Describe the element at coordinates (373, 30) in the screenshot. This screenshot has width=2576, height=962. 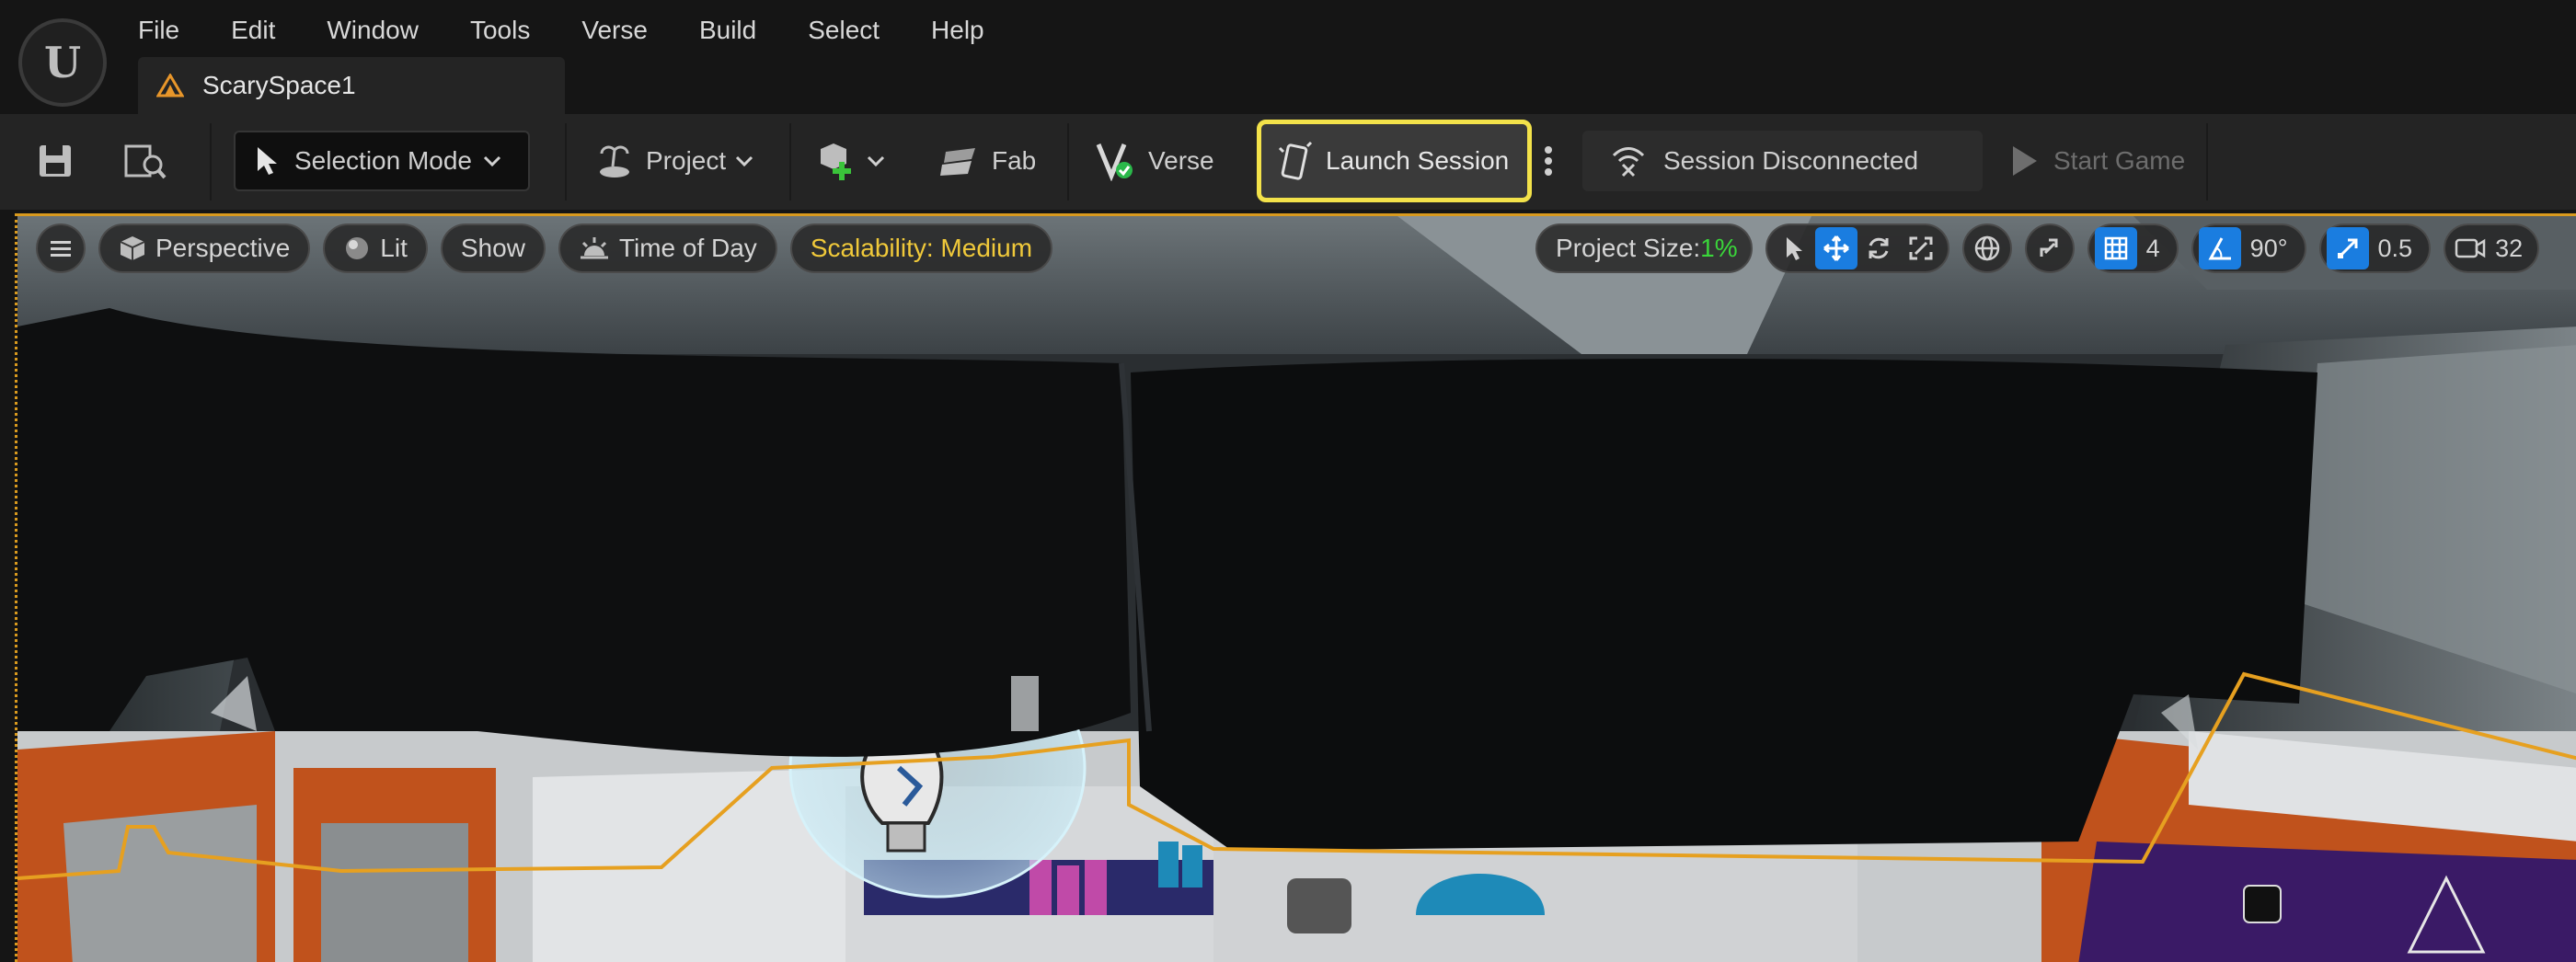
I see `menu-window: Window` at that location.